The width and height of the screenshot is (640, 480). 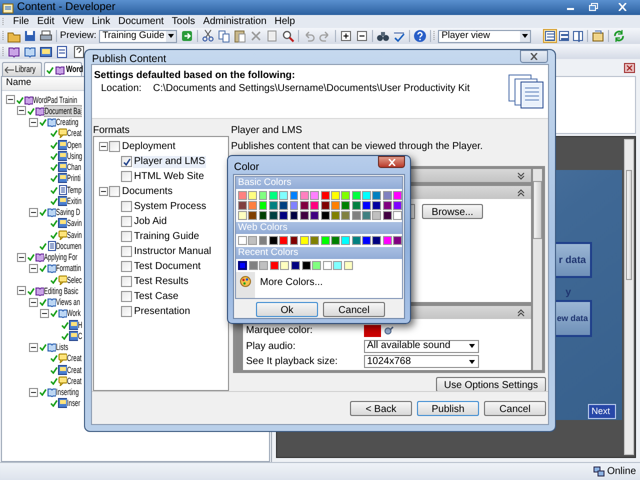 What do you see at coordinates (161, 282) in the screenshot?
I see `tree-item: Test Results` at bounding box center [161, 282].